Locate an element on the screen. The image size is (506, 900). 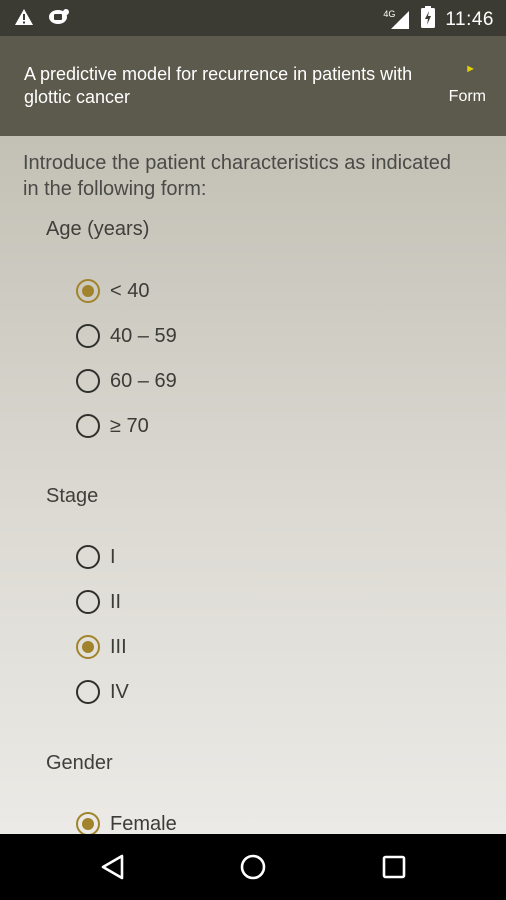
radio-gender-female: Female is located at coordinates (126, 821).